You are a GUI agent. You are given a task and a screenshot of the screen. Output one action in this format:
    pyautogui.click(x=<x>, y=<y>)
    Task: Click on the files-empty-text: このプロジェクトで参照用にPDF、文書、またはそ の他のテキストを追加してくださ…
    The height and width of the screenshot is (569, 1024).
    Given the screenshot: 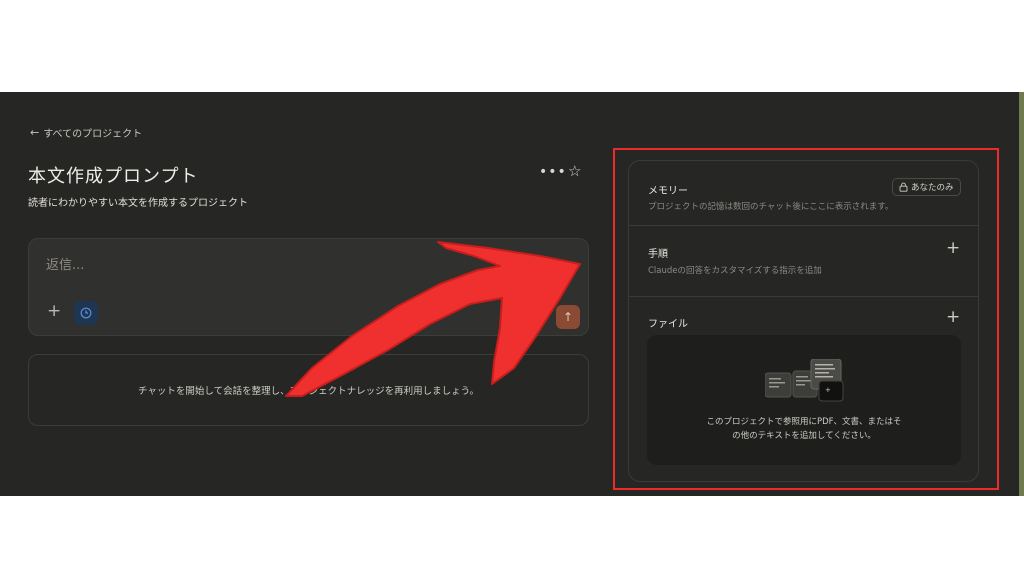 What is the action you would take?
    pyautogui.click(x=804, y=429)
    